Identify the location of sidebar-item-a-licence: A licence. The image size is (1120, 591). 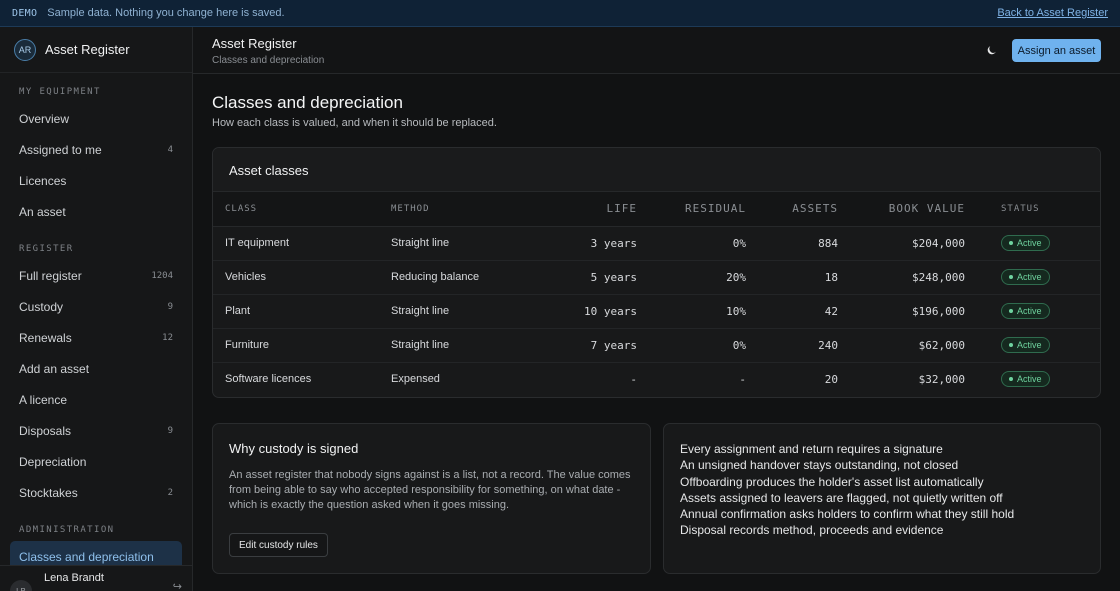
(96, 399).